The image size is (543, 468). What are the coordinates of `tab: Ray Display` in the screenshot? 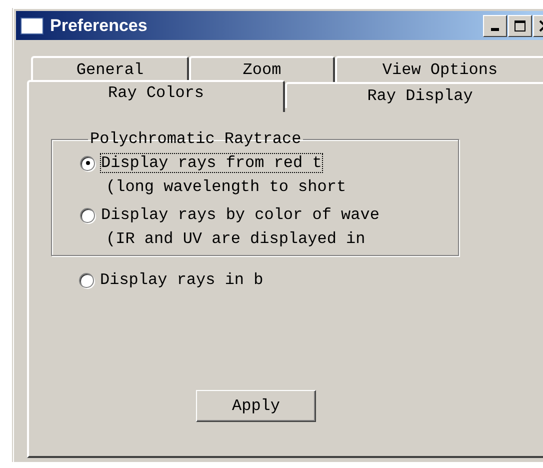 It's located at (414, 95).